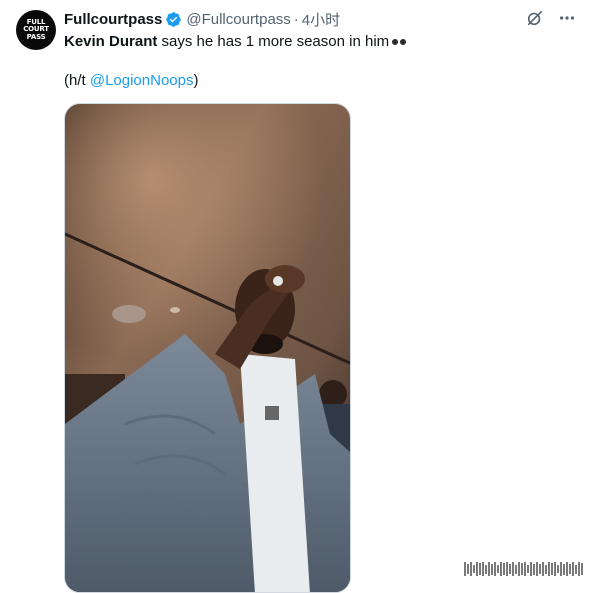 The height and width of the screenshot is (593, 591). What do you see at coordinates (113, 19) in the screenshot?
I see `author-name: Fullcourtpass` at bounding box center [113, 19].